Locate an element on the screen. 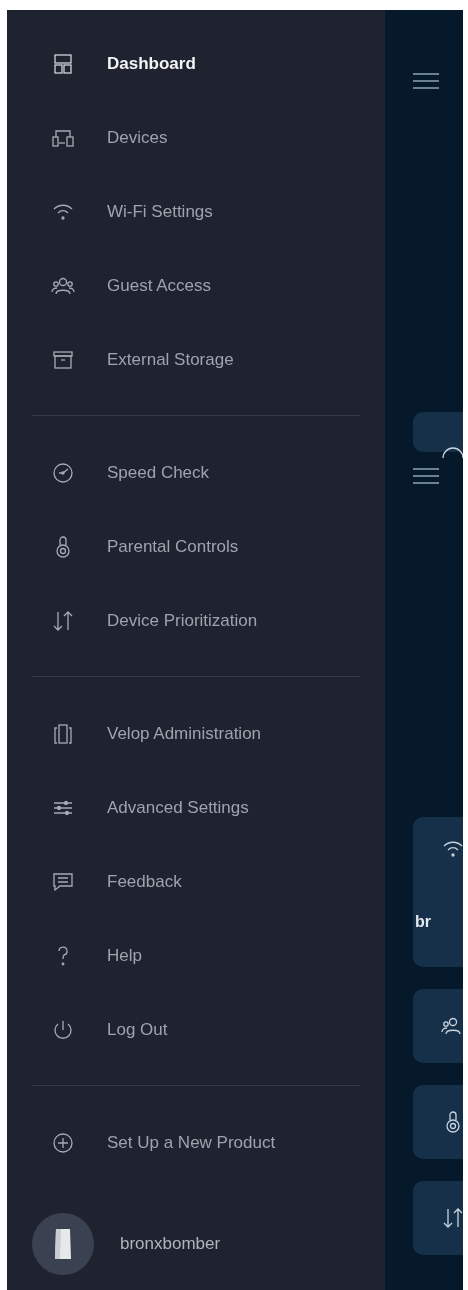  menu-item: Log Out is located at coordinates (196, 1030).